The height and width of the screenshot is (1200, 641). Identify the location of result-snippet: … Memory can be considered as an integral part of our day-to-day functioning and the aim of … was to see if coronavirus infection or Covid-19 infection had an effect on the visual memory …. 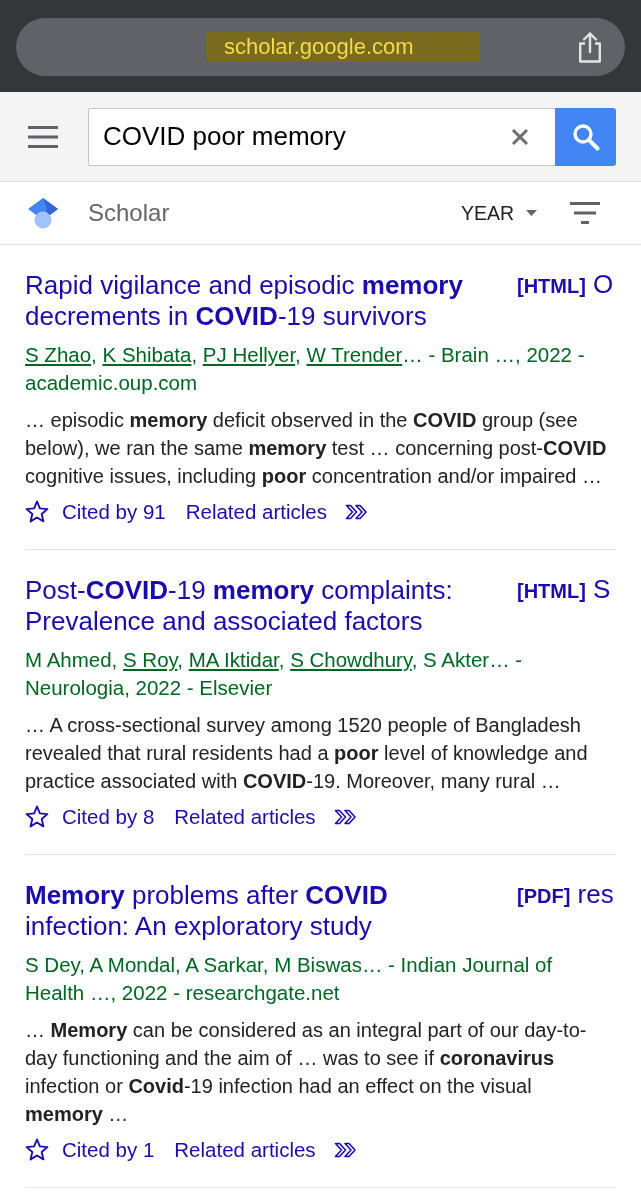
(306, 1072).